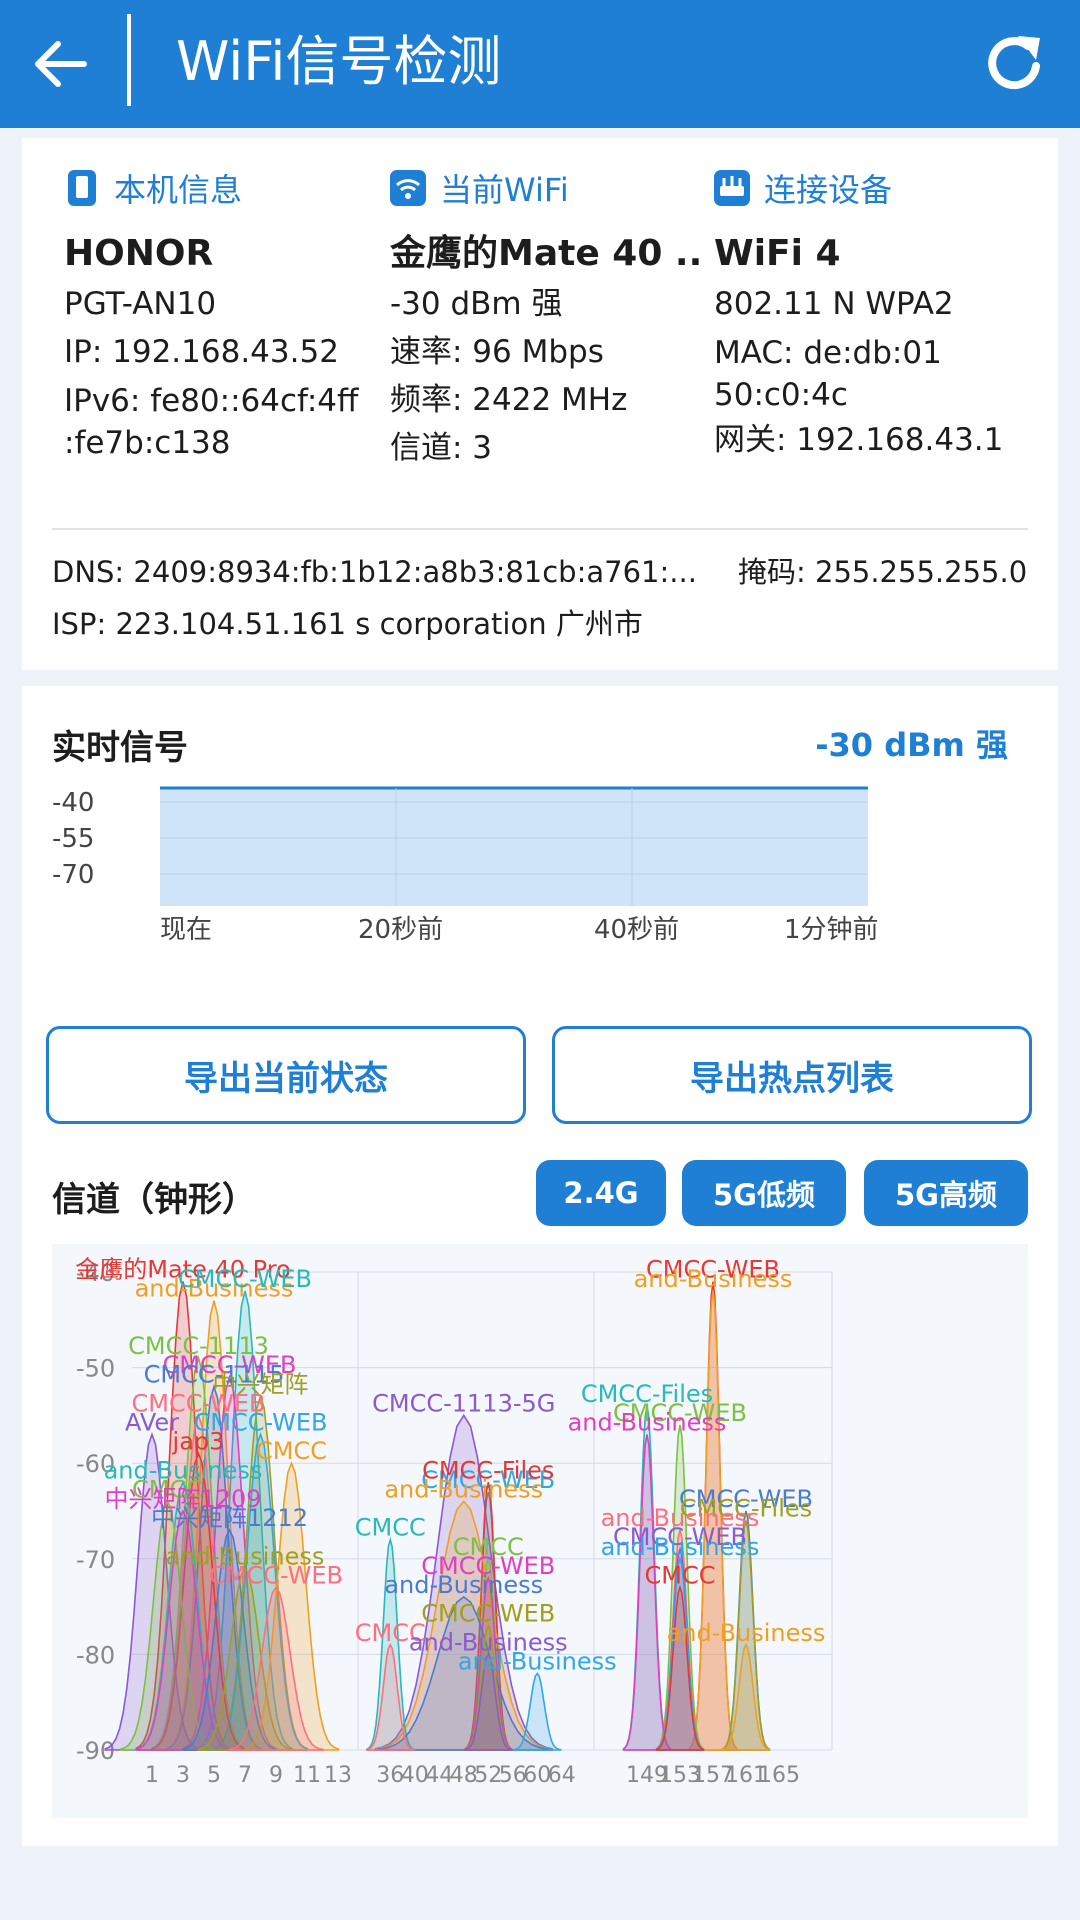 Image resolution: width=1080 pixels, height=1920 pixels. Describe the element at coordinates (276, 1775) in the screenshot. I see `x-tick-label: 9` at that location.